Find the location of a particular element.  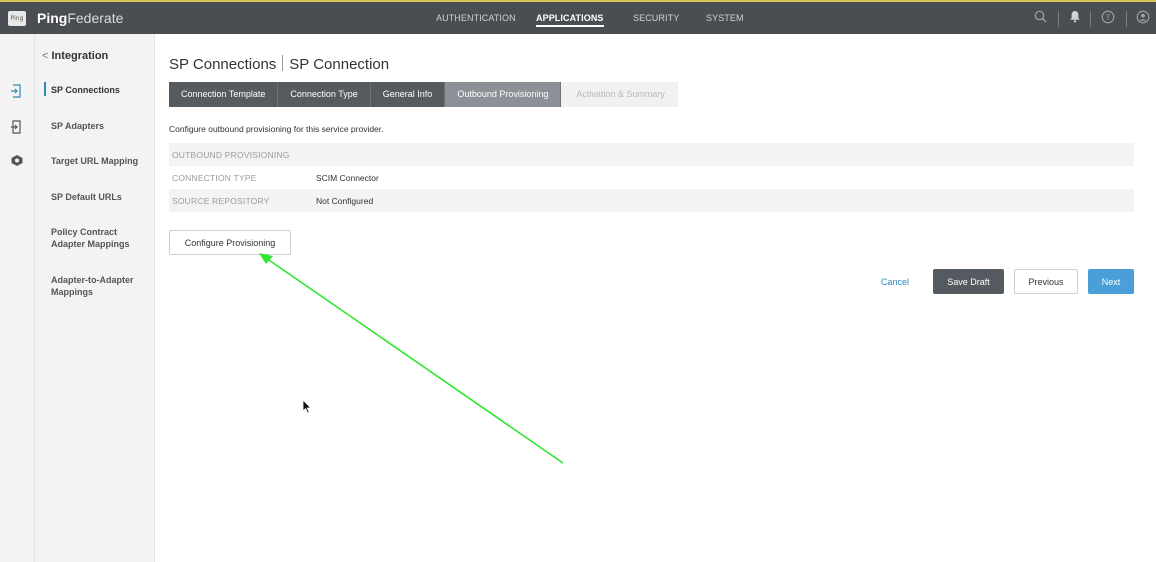

row-value: SCIM Connector is located at coordinates (347, 178).